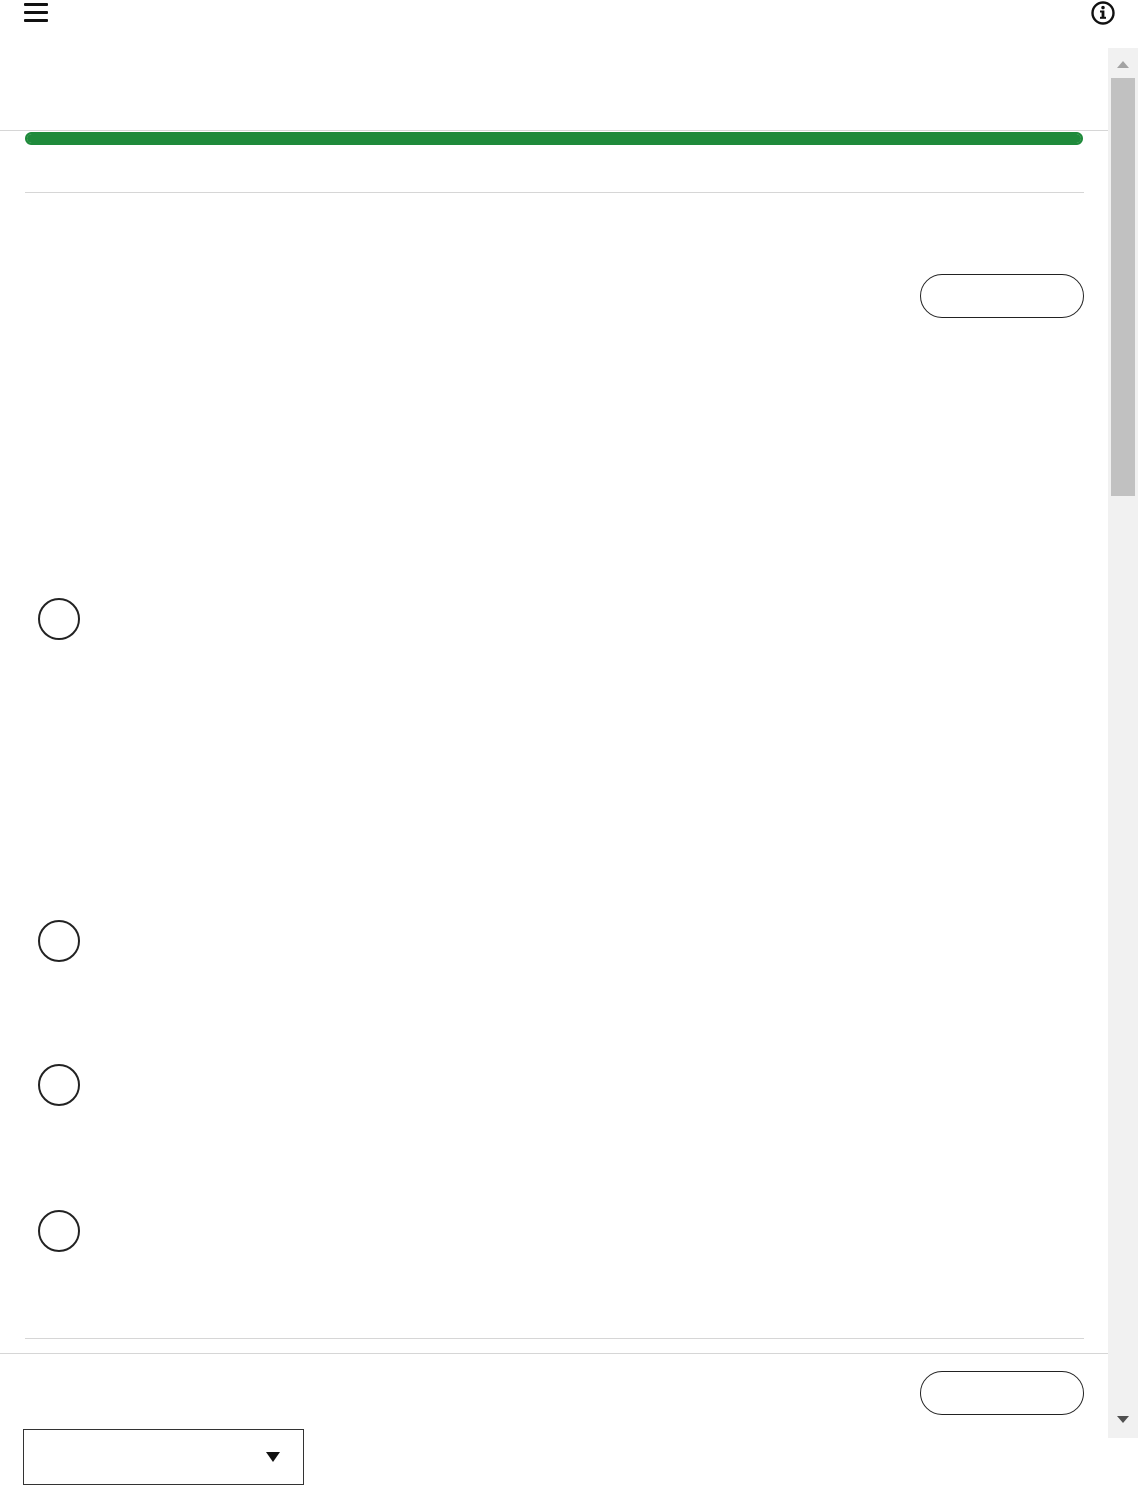 This screenshot has height=1486, width=1139. What do you see at coordinates (1002, 296) in the screenshot?
I see `top-action-button` at bounding box center [1002, 296].